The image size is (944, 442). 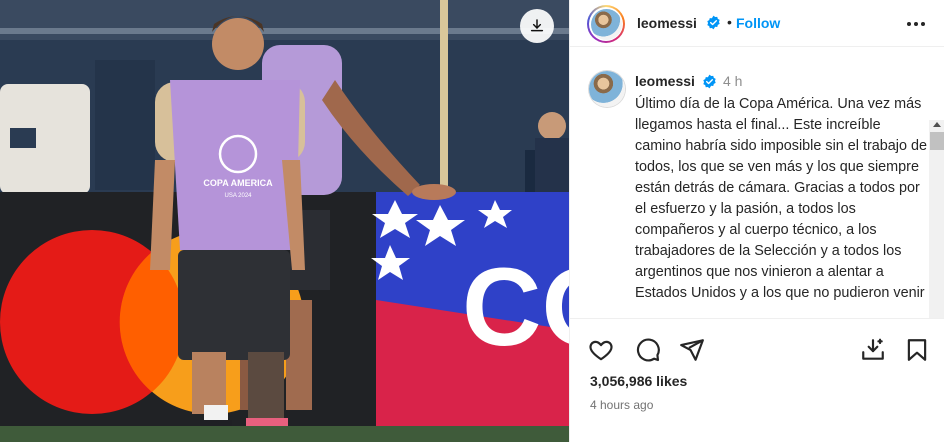 I want to click on caption-avatar, so click(x=607, y=89).